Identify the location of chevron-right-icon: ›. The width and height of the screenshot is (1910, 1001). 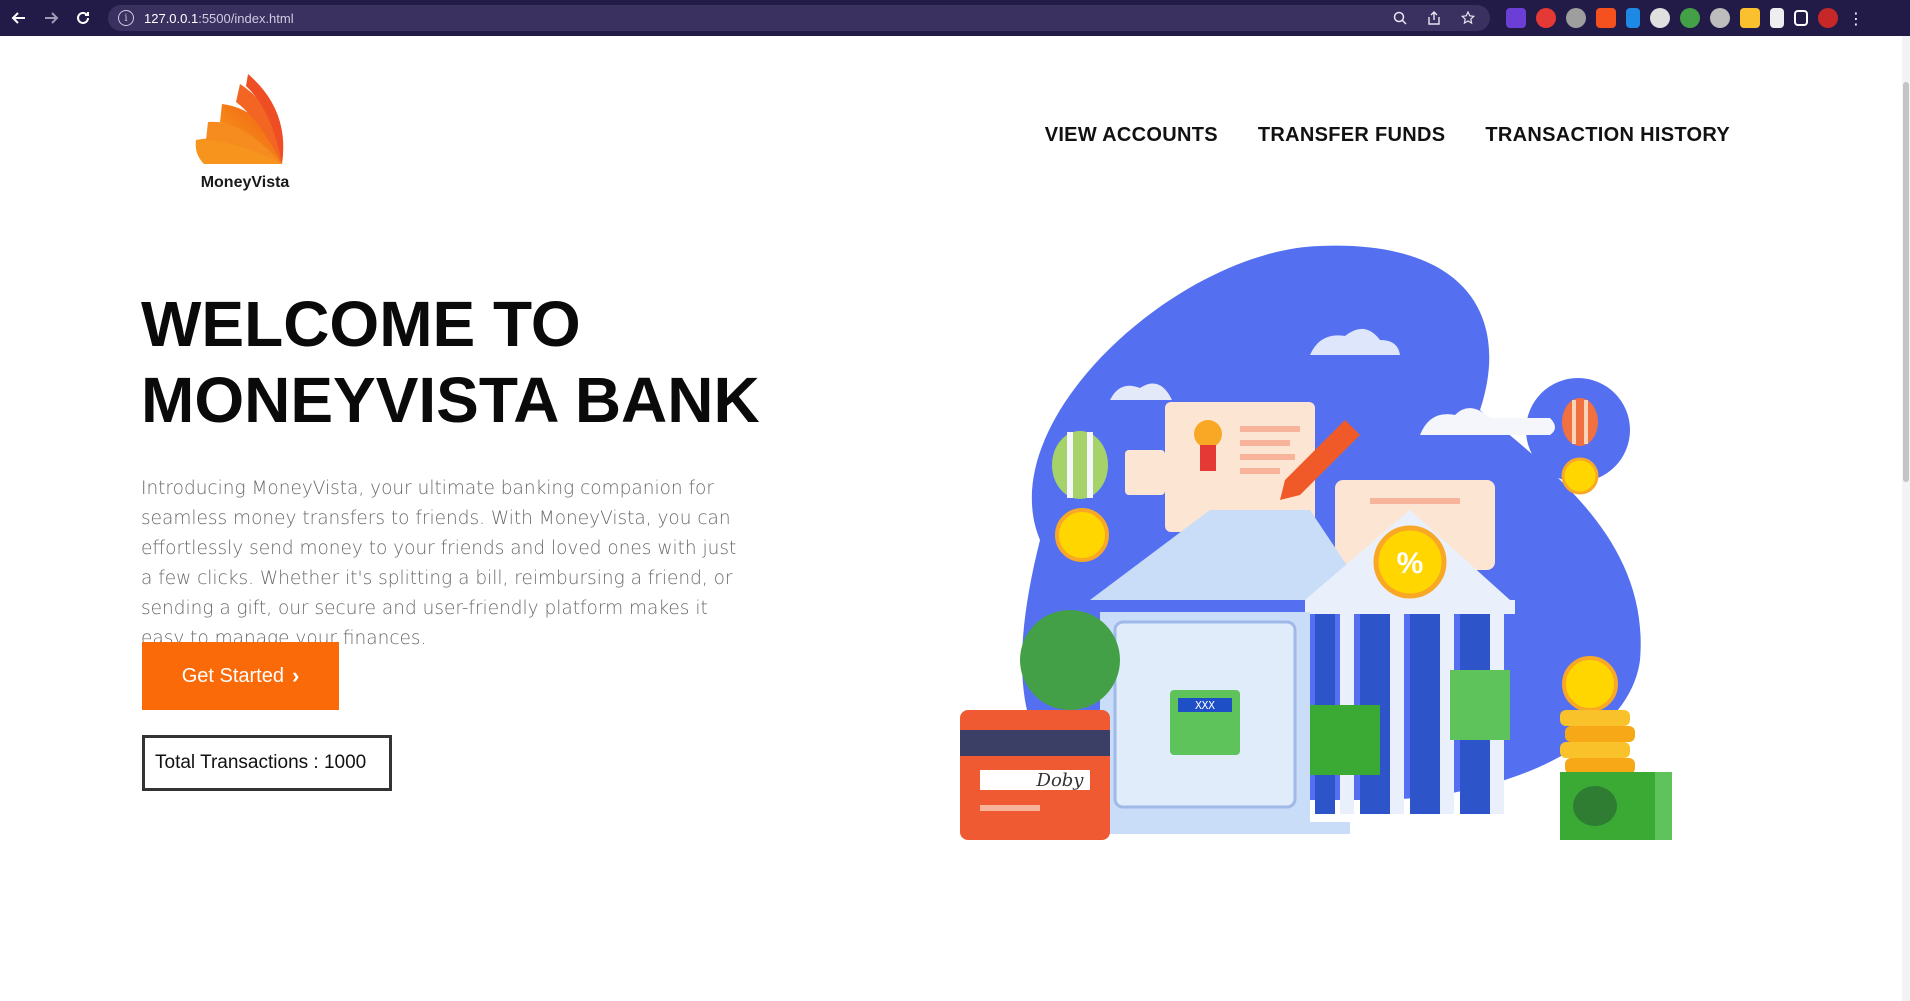
(295, 675).